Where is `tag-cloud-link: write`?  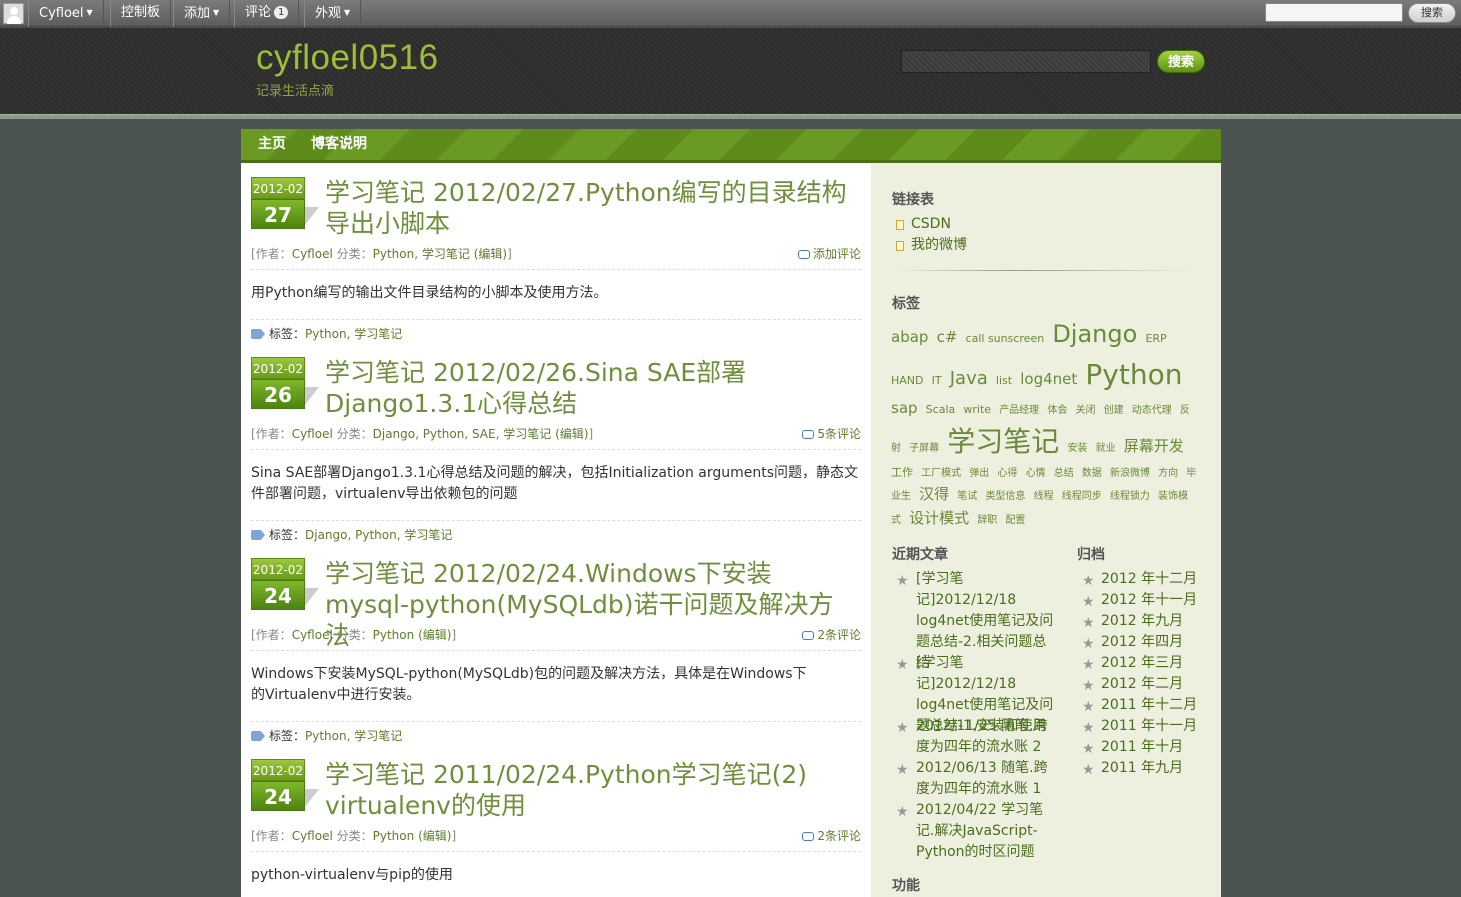
tag-cloud-link: write is located at coordinates (977, 409).